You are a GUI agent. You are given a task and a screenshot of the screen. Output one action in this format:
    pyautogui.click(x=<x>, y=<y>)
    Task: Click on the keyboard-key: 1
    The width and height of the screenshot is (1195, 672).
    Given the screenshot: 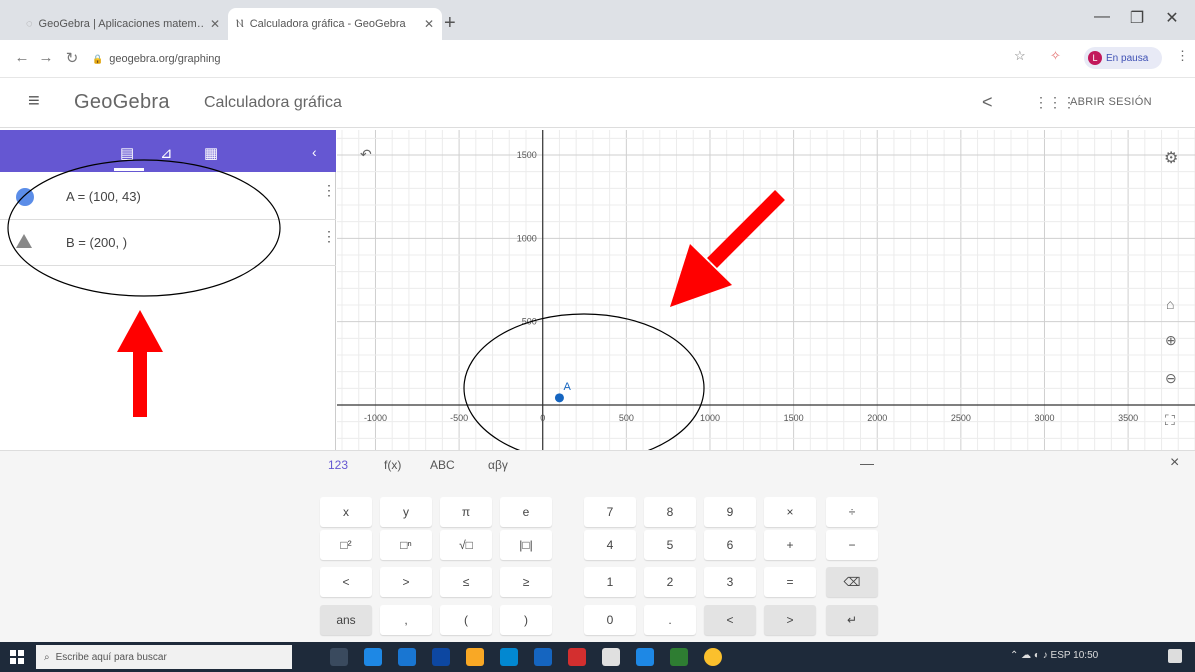 What is the action you would take?
    pyautogui.click(x=610, y=582)
    